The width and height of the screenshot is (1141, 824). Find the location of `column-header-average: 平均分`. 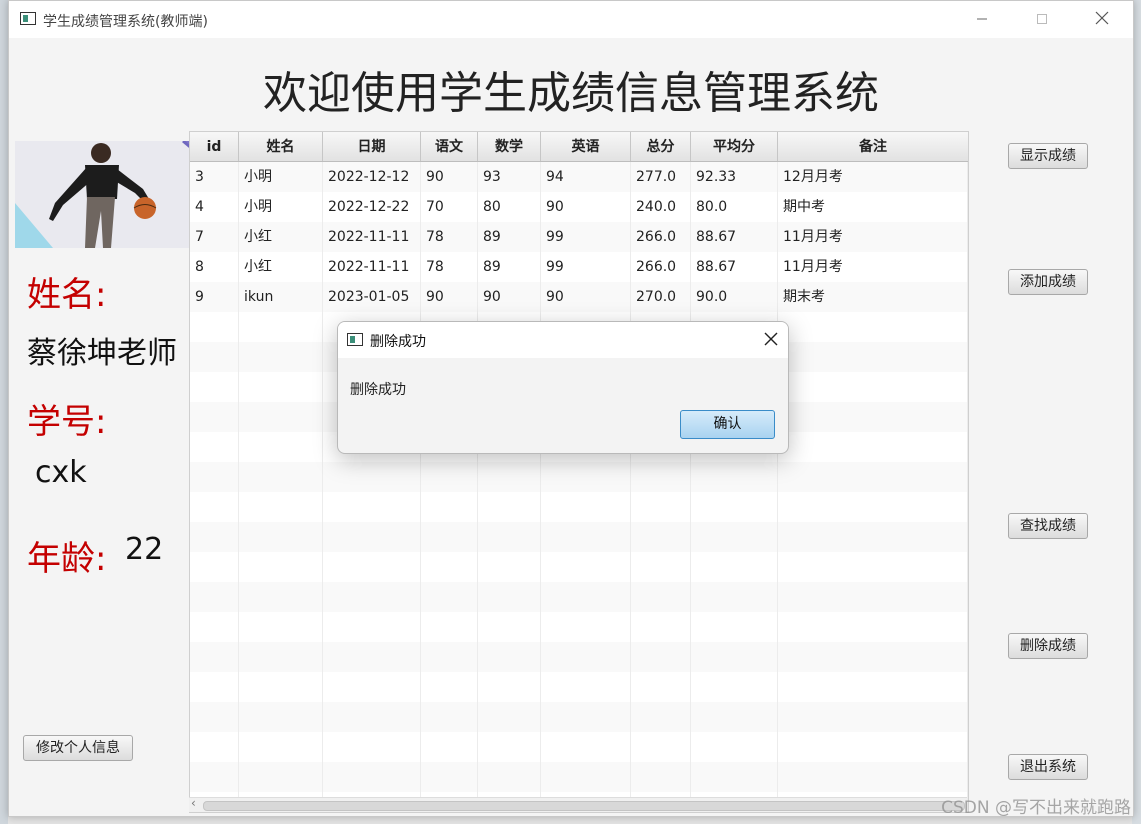

column-header-average: 平均分 is located at coordinates (734, 146).